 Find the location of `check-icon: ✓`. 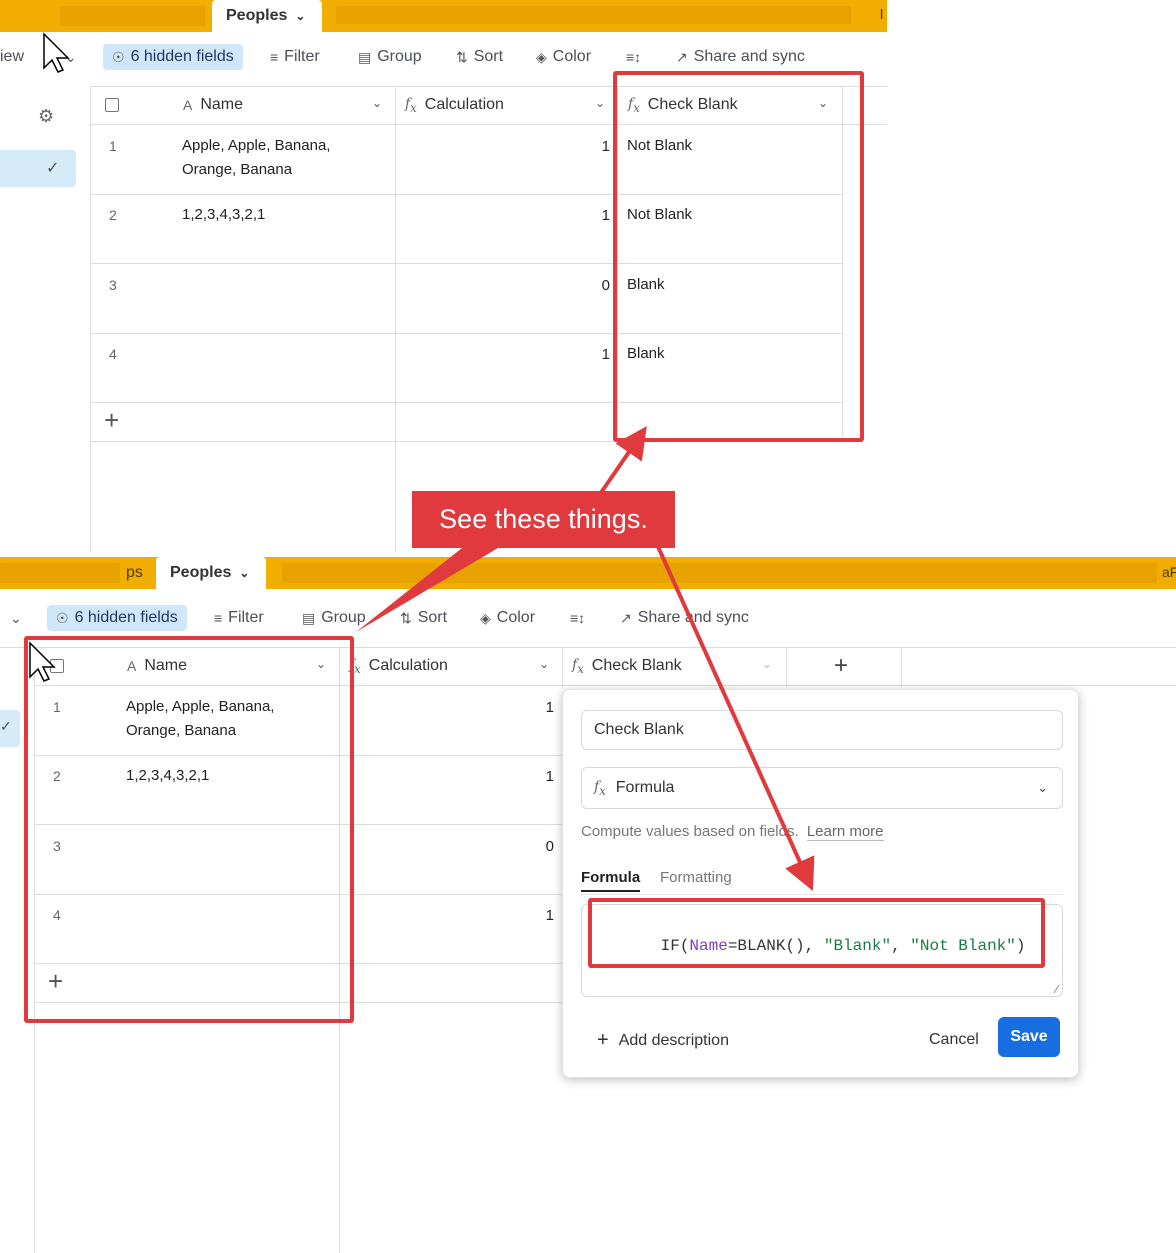

check-icon: ✓ is located at coordinates (6, 726).